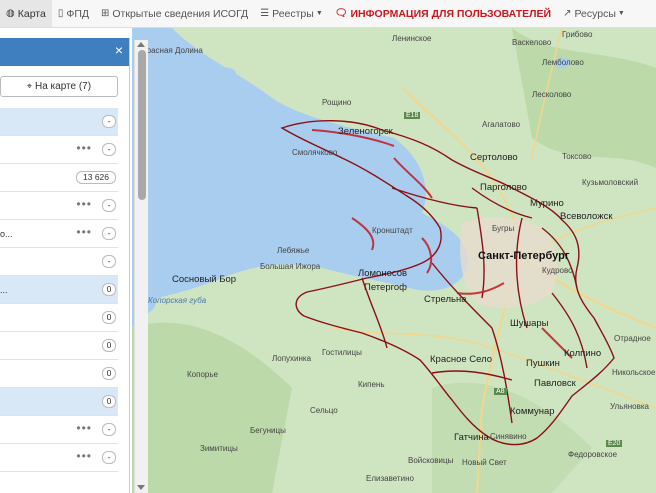 The image size is (656, 493). What do you see at coordinates (451, 13) in the screenshot?
I see `nav-item-user-info-label: ИНФОРМАЦИЯ ДЛЯ ПОЛЬЗОВАТЕЛЕЙ` at bounding box center [451, 13].